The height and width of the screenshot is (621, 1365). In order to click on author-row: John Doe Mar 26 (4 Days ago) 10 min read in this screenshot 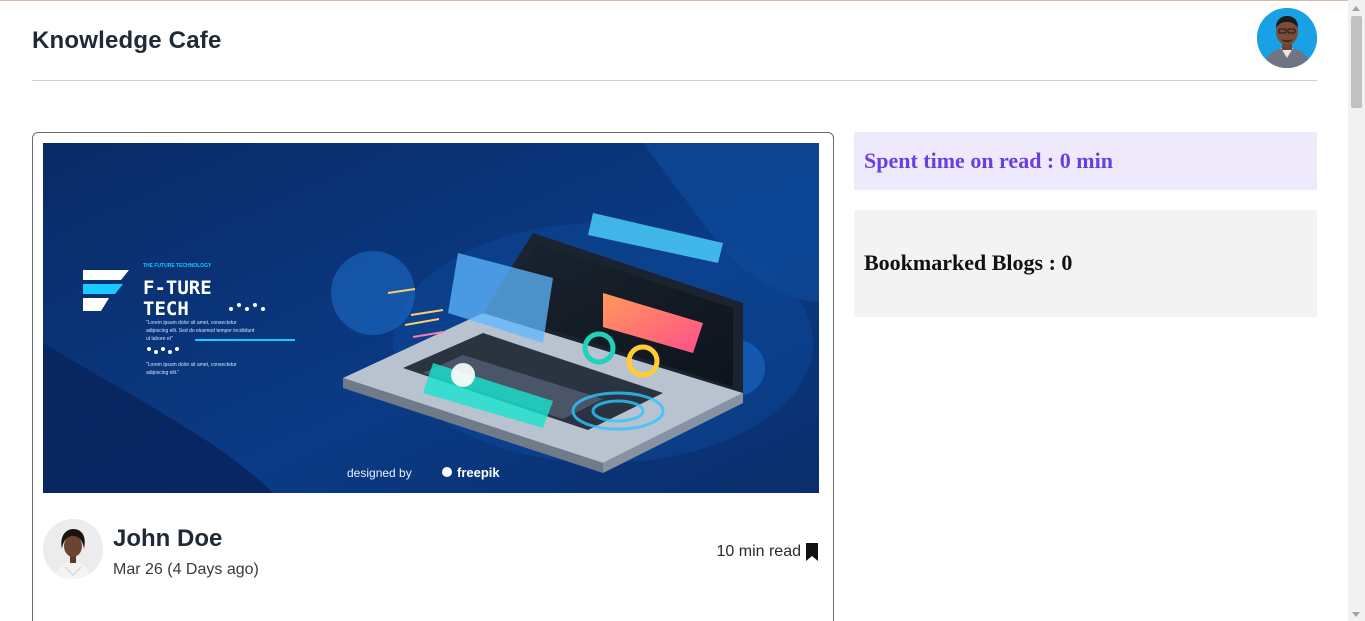, I will do `click(431, 551)`.